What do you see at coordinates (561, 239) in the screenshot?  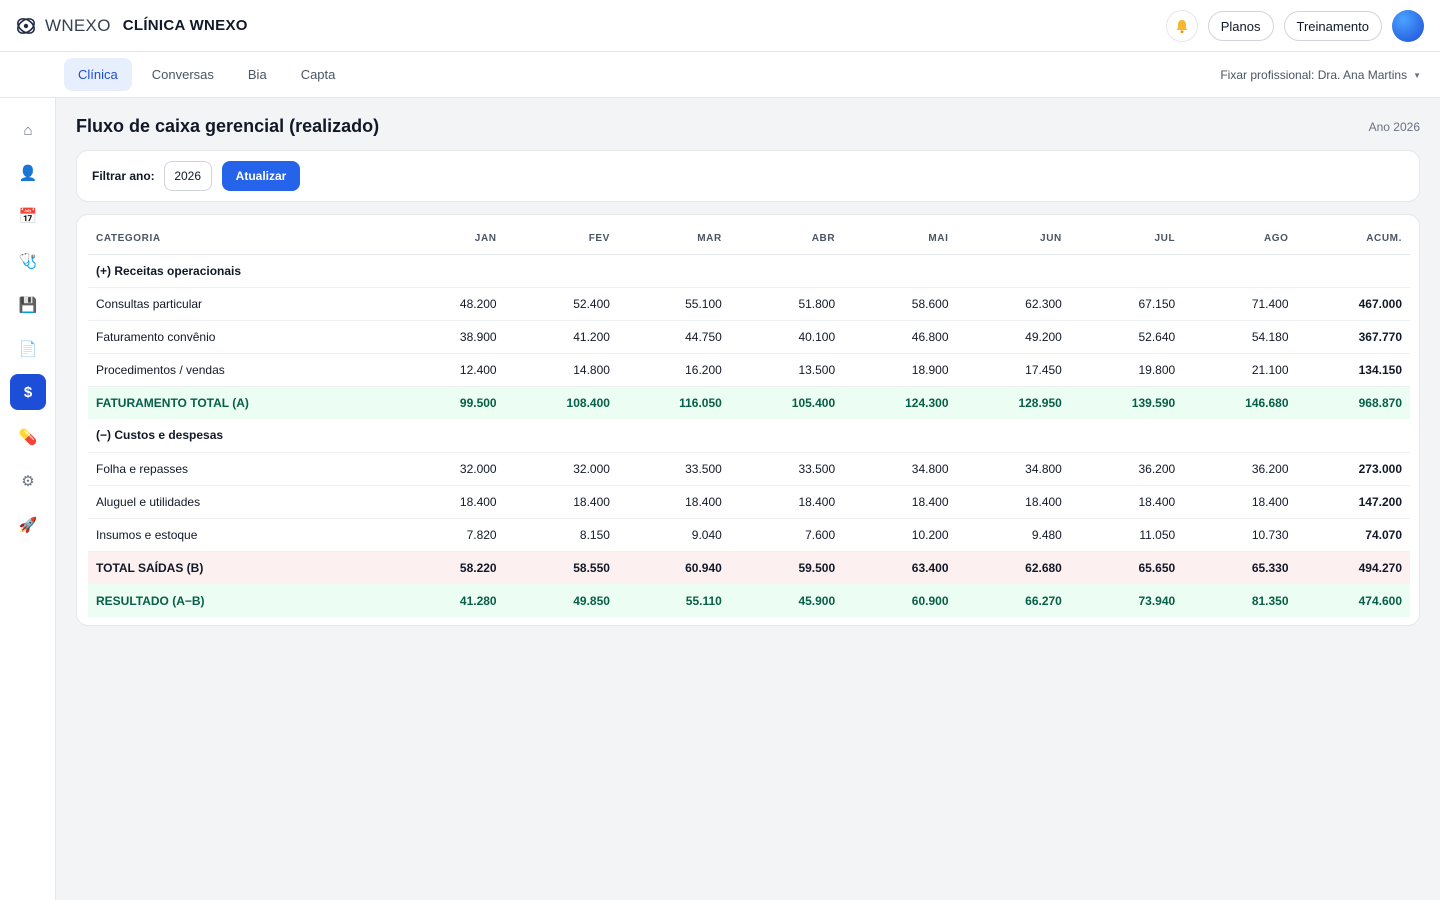 I see `column-header: FEV` at bounding box center [561, 239].